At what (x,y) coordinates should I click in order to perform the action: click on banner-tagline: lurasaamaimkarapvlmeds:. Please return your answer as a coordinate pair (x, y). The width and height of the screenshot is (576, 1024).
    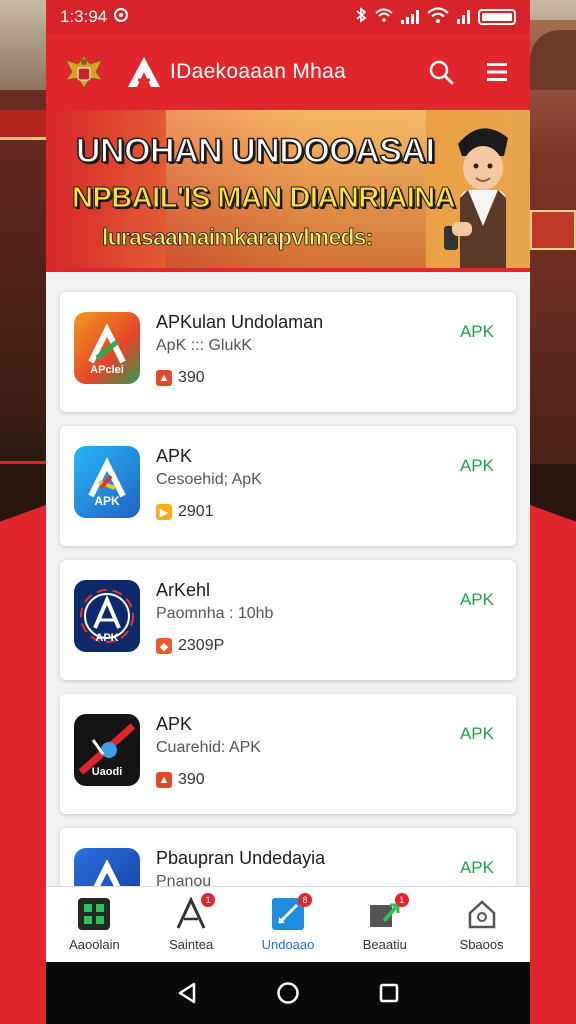
    Looking at the image, I should click on (238, 237).